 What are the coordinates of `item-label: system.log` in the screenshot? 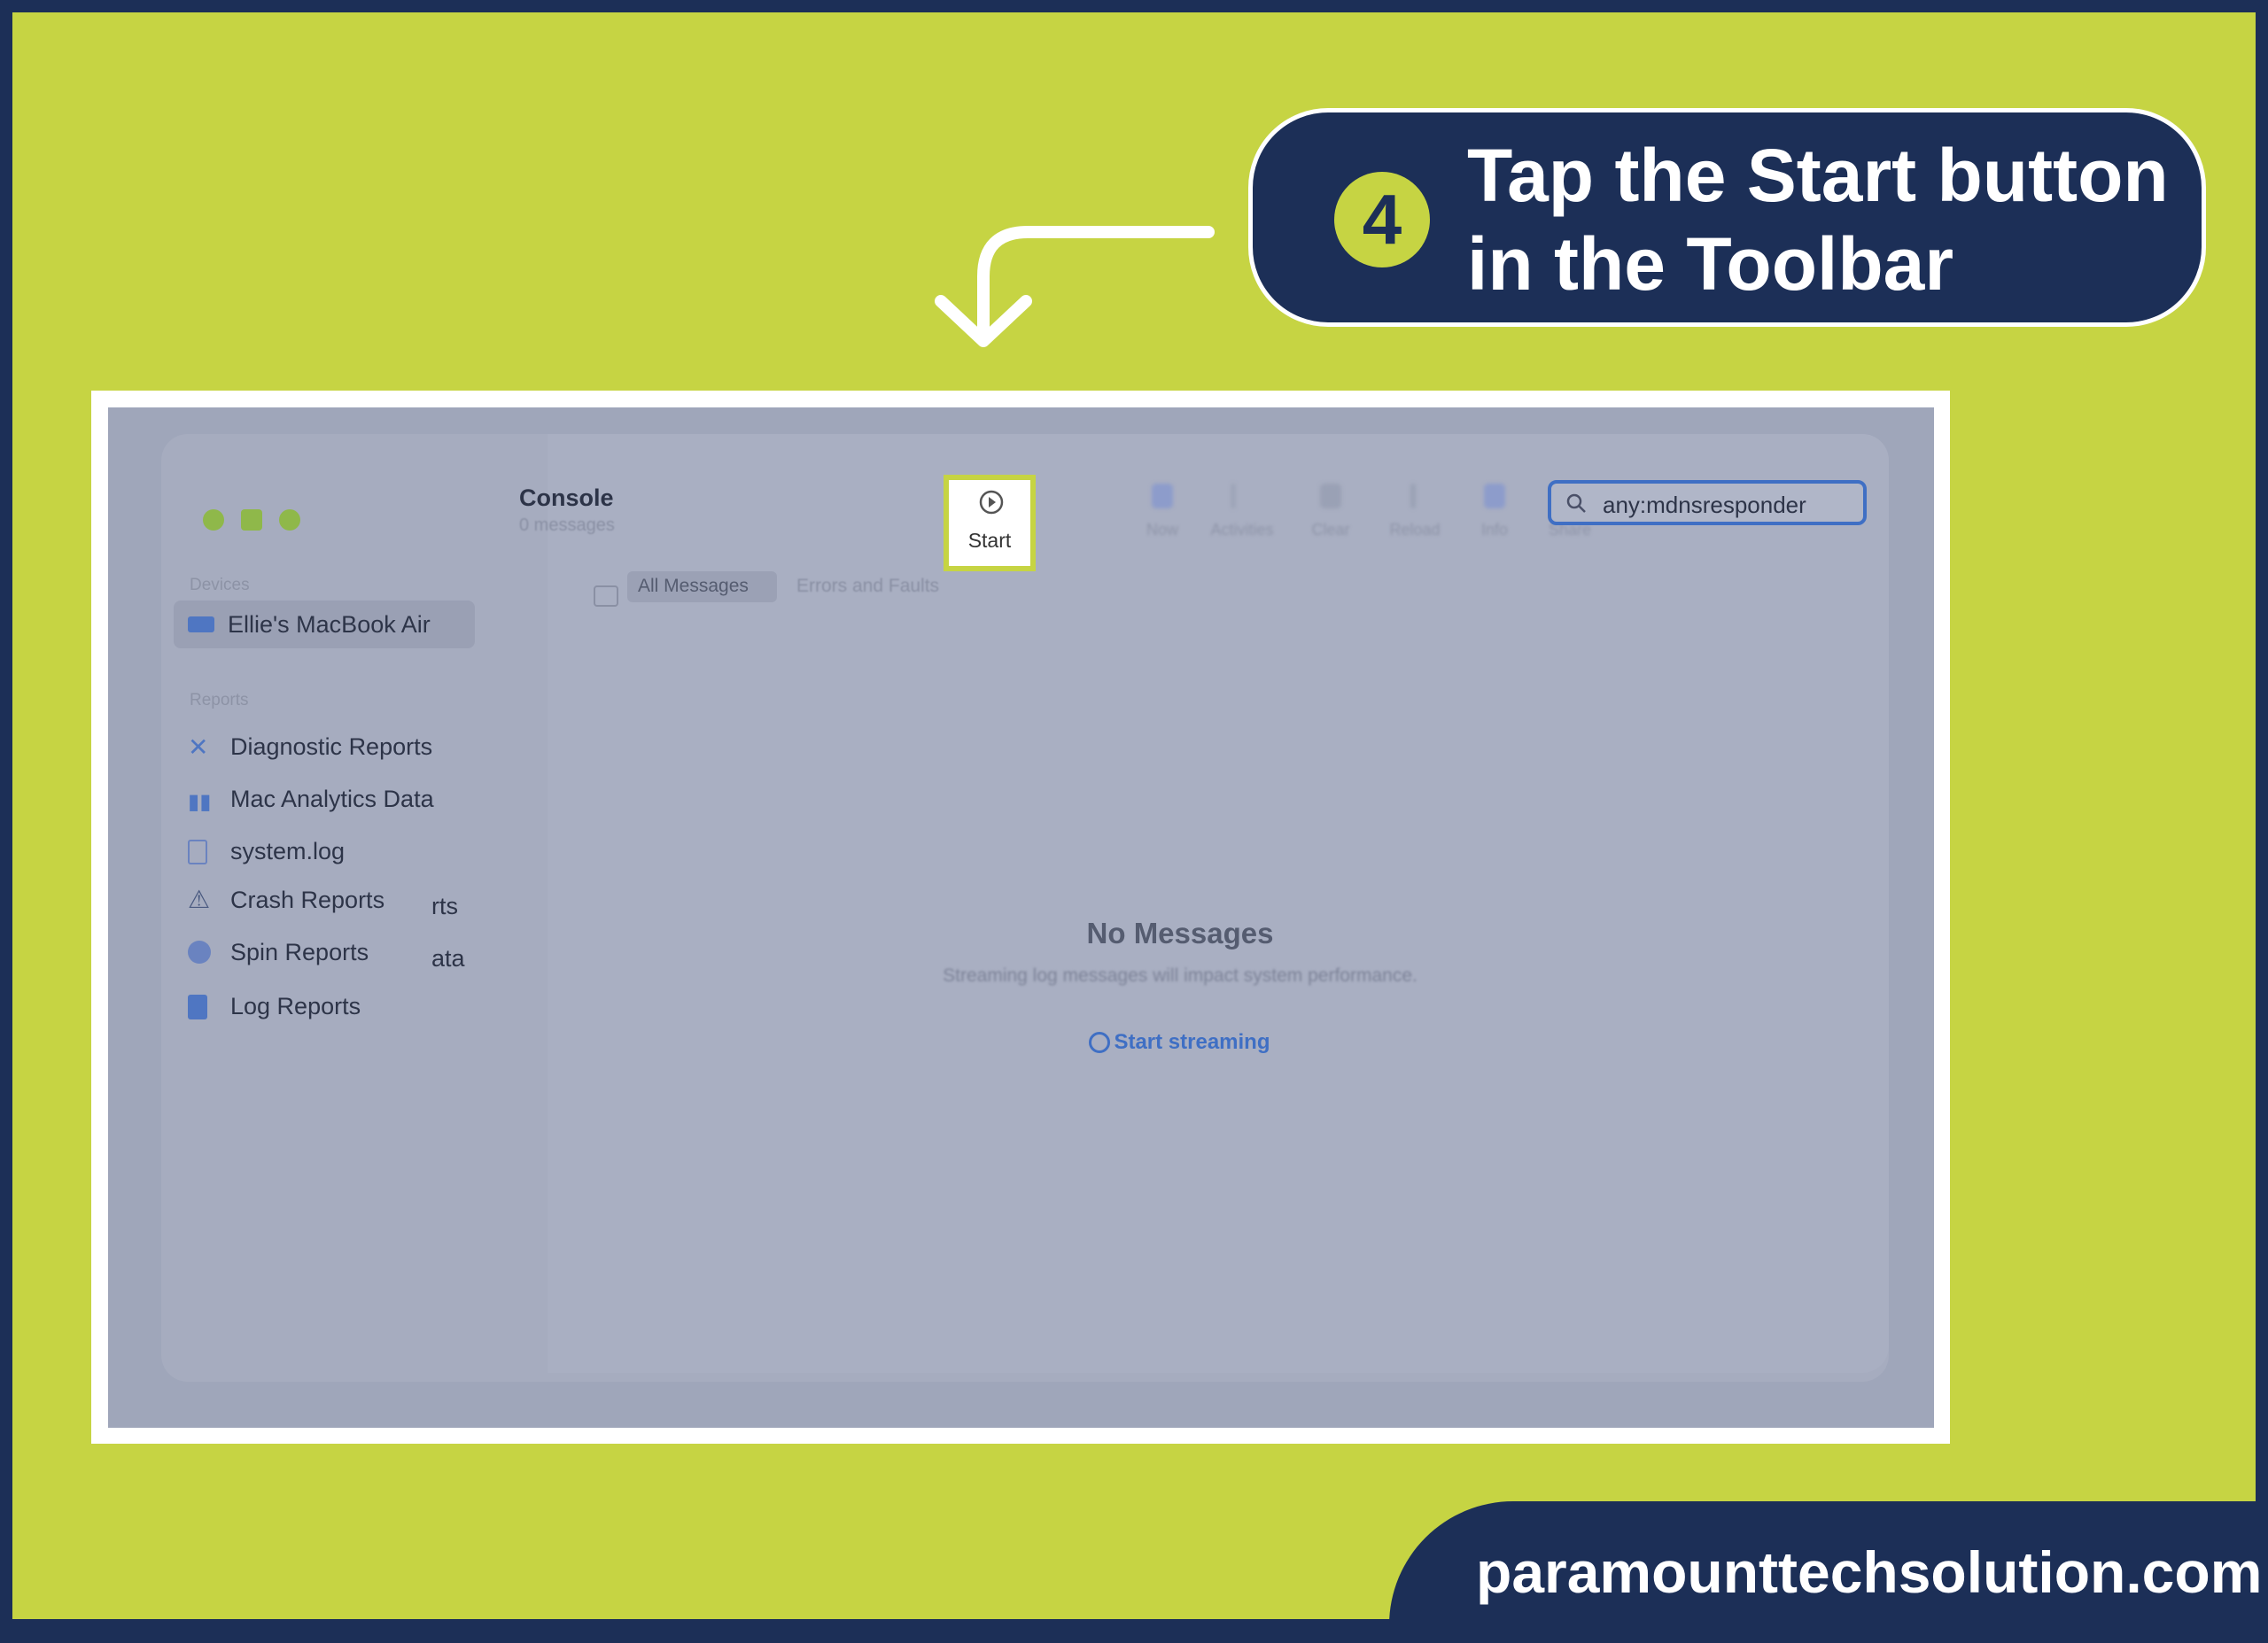 It's located at (288, 851).